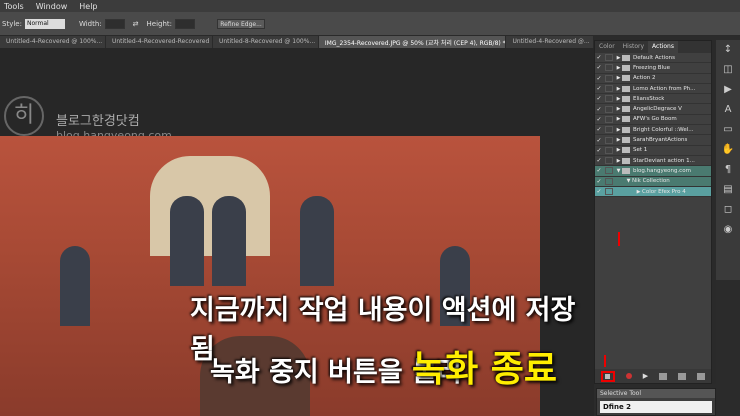 This screenshot has width=740, height=416. I want to click on tool-strip: ↕ ◫ ▶ A ▭ ✋ ¶ ▤ ◻ ◉, so click(728, 160).